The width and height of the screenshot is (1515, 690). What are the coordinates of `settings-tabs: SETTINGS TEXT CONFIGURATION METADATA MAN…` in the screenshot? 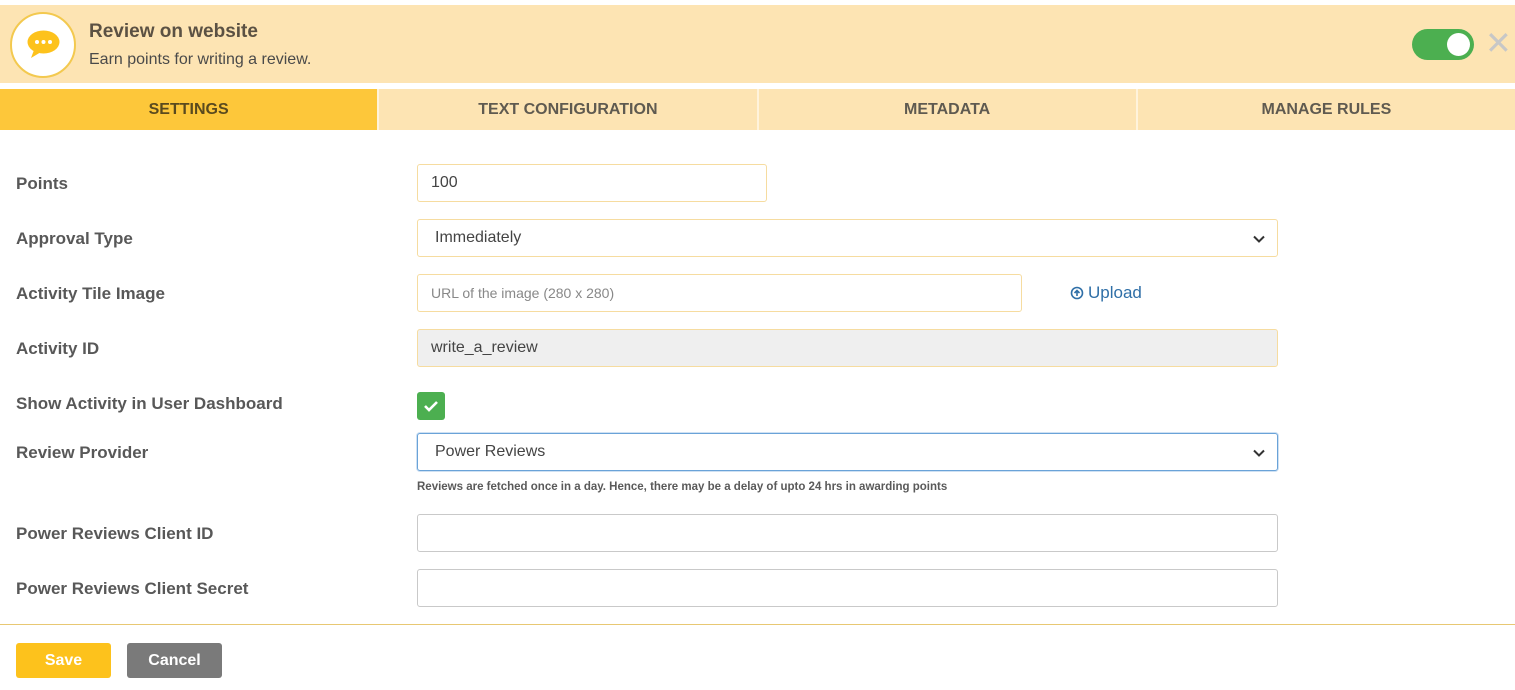 It's located at (757, 109).